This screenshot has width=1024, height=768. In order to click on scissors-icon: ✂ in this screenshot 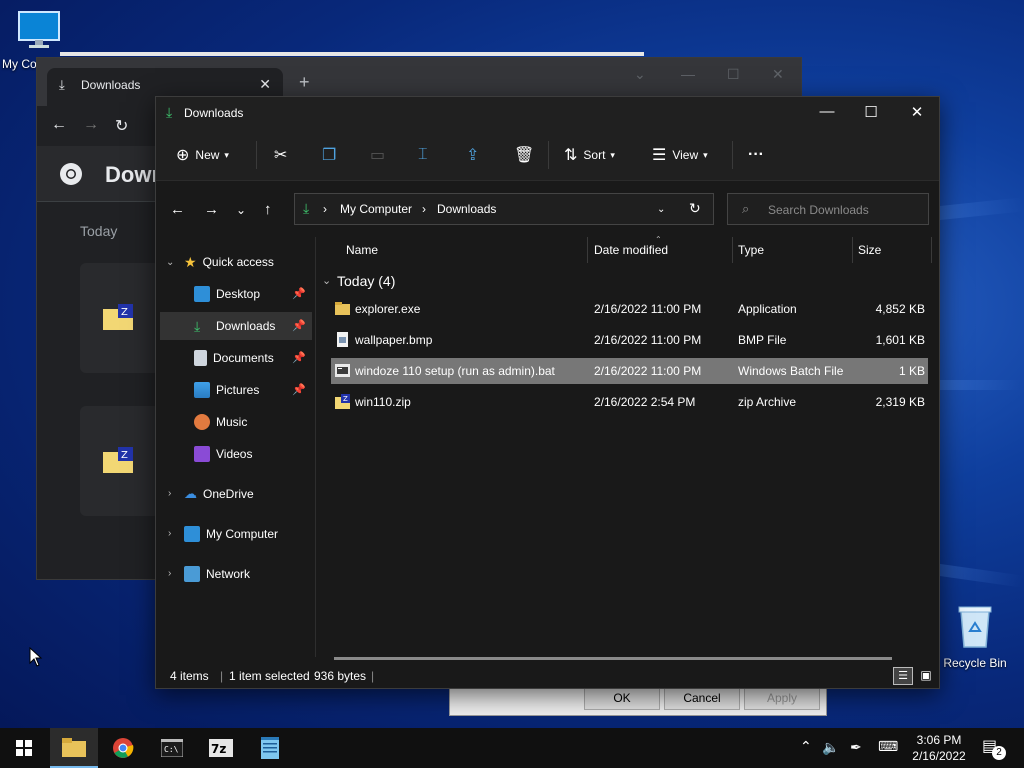, I will do `click(281, 155)`.